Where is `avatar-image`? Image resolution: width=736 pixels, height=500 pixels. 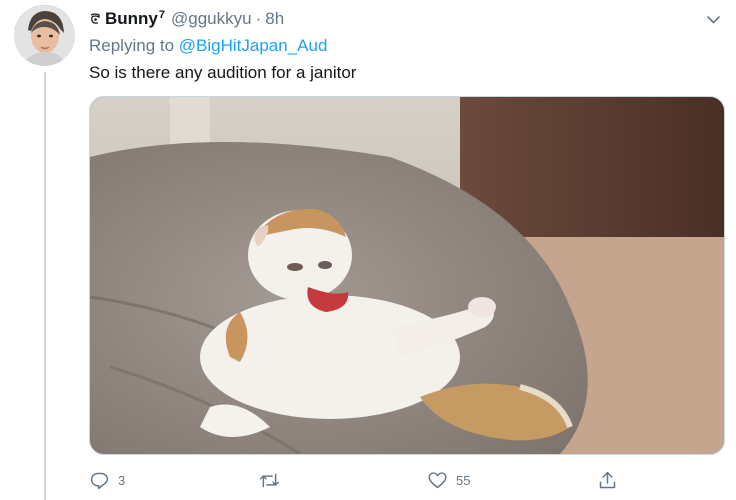 avatar-image is located at coordinates (44, 35).